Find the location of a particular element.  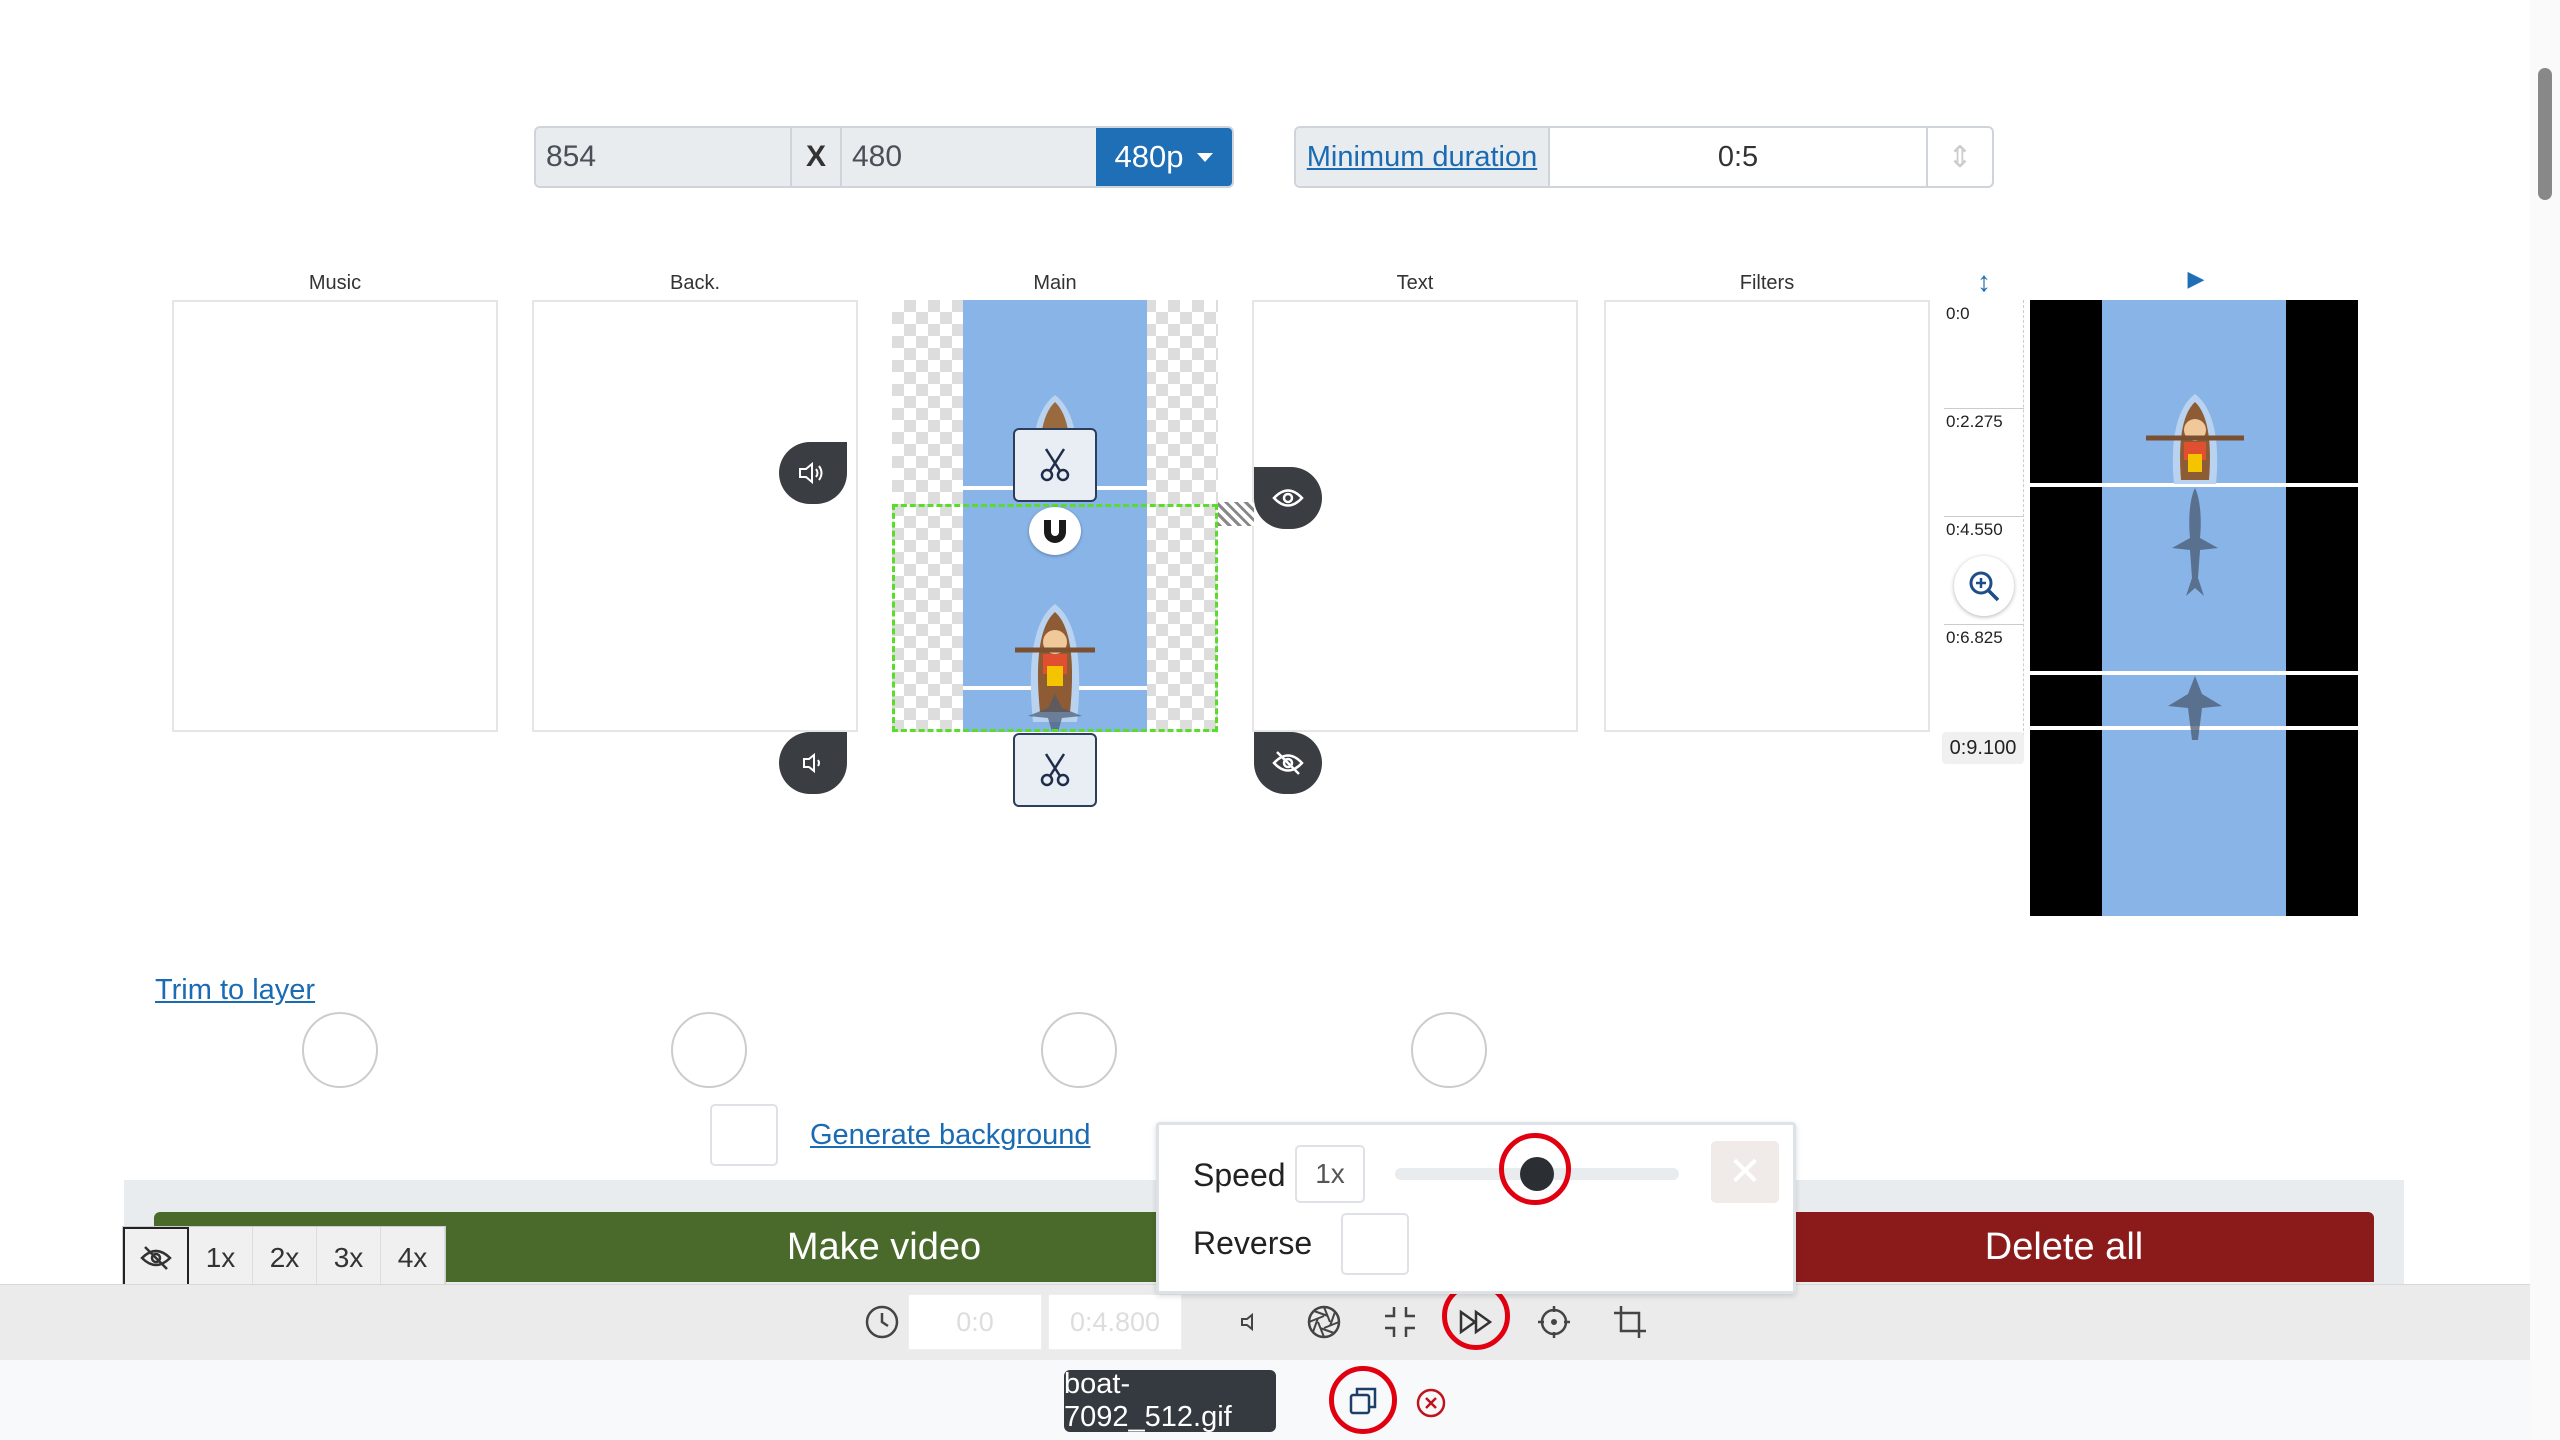

track-label-filters: Filters is located at coordinates (1767, 283).